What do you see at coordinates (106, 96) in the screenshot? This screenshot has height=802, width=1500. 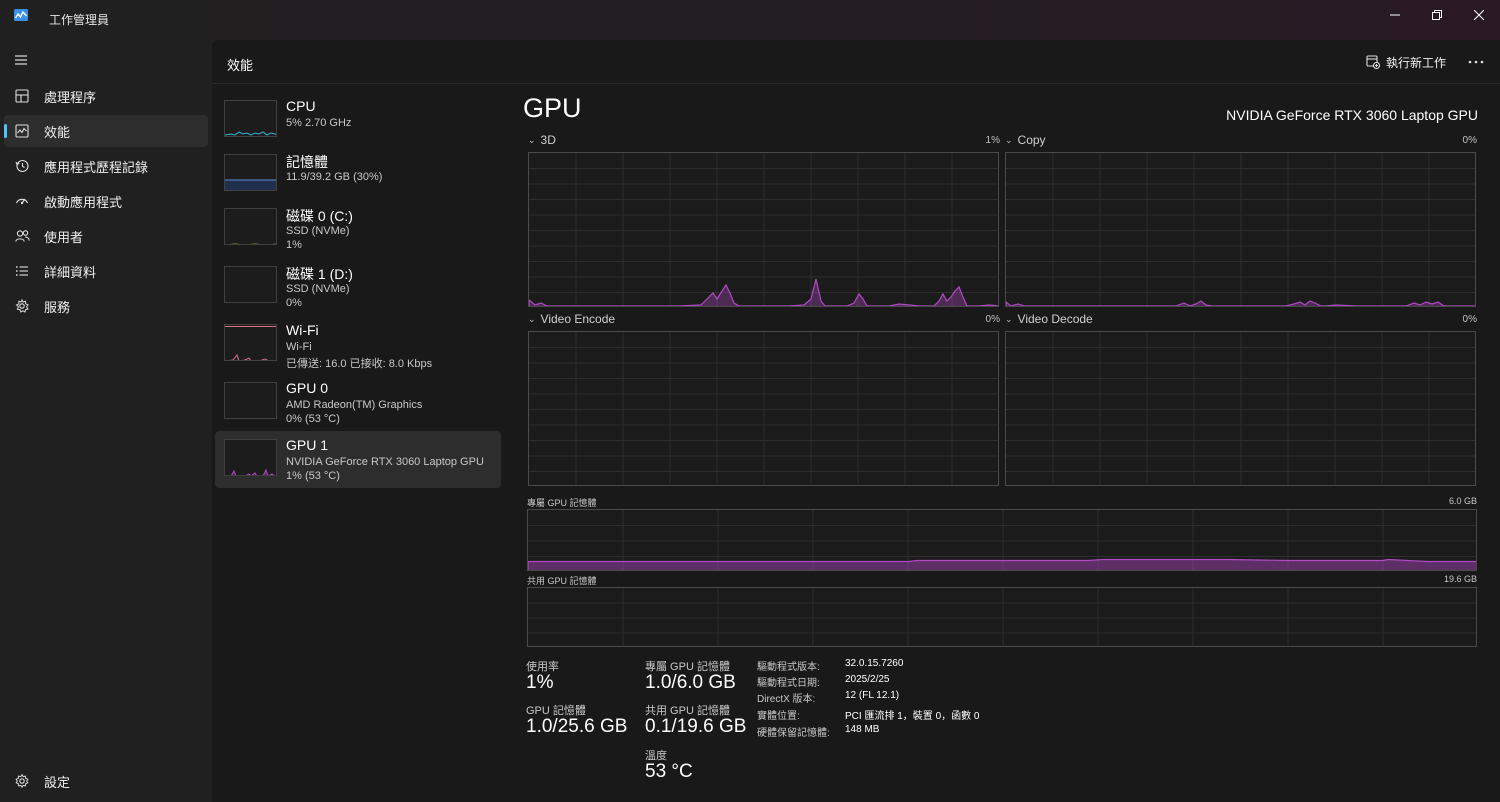 I see `nav-item-processes: 處理程序` at bounding box center [106, 96].